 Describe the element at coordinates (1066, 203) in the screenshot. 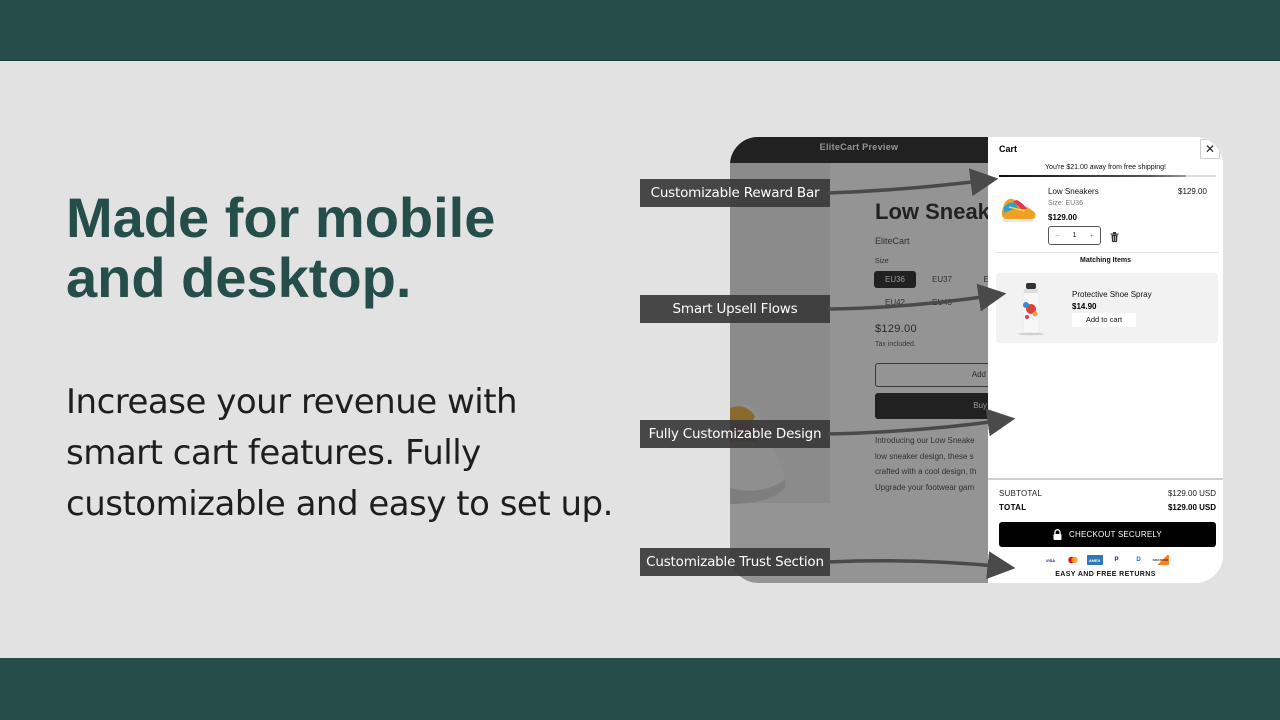

I see `line-item-variant: Size: EU36` at that location.